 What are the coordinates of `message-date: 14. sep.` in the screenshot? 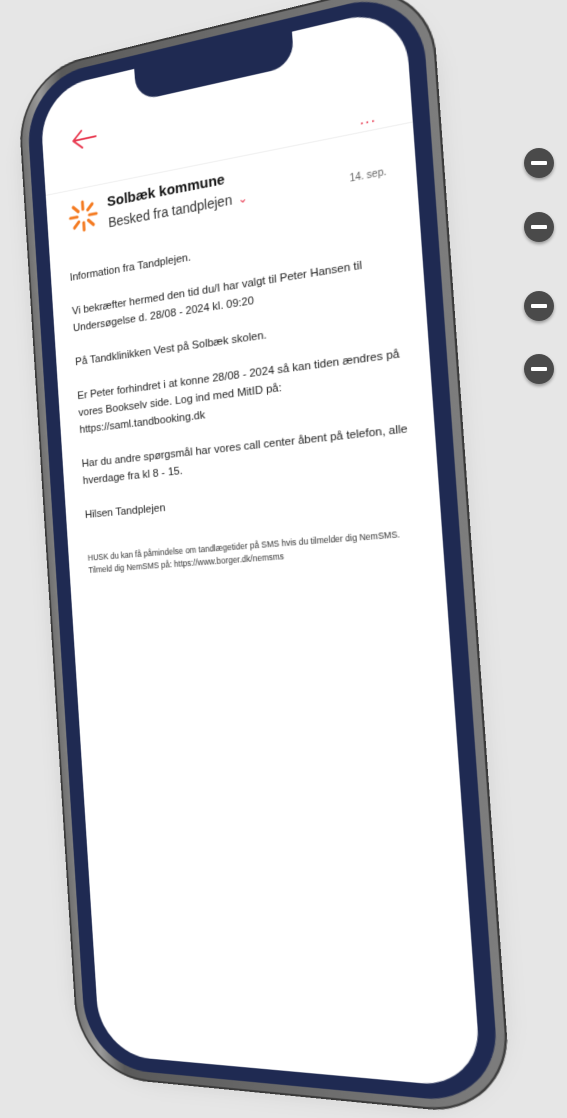 It's located at (368, 176).